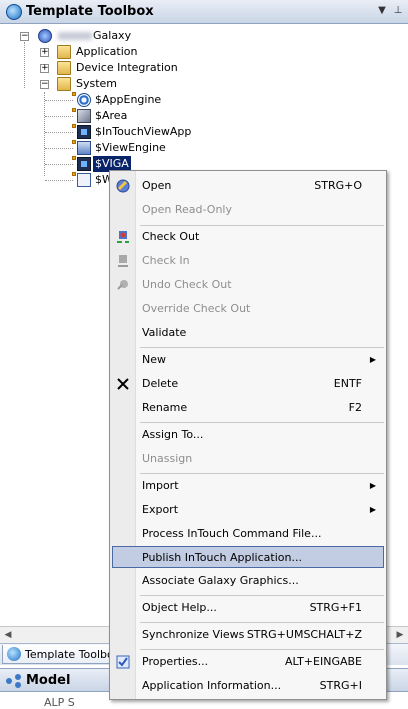  Describe the element at coordinates (84, 100) in the screenshot. I see `engine-icon` at that location.